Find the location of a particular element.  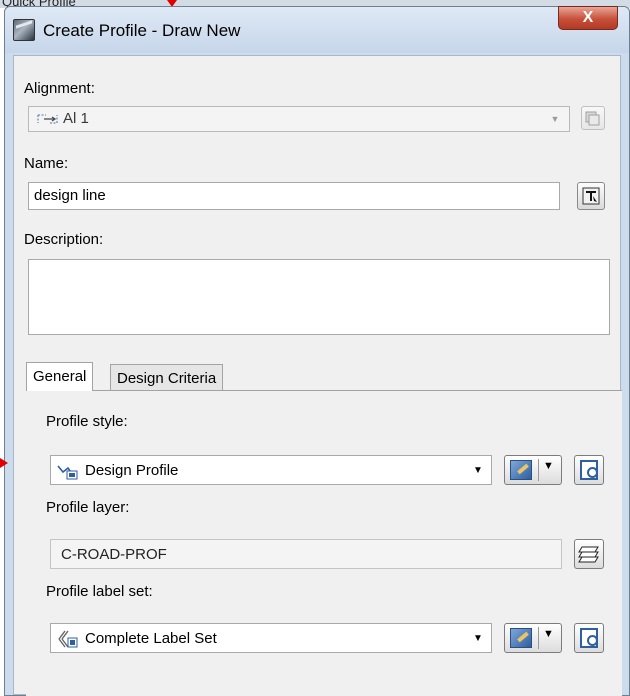

profile-layer-value: C-ROAD-PROF is located at coordinates (114, 554).